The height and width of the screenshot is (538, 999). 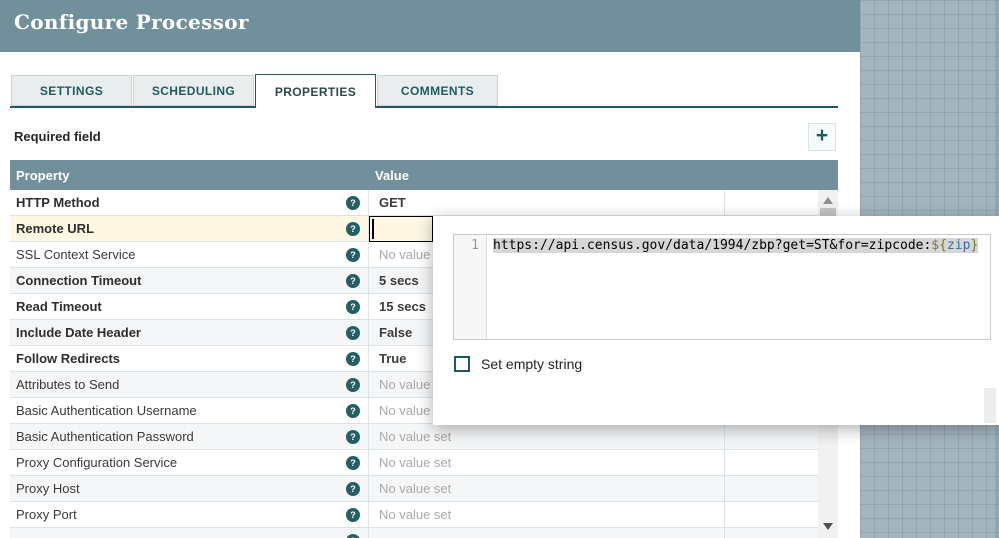 I want to click on property-cell: Basic Authentication Password ?, so click(x=189, y=436).